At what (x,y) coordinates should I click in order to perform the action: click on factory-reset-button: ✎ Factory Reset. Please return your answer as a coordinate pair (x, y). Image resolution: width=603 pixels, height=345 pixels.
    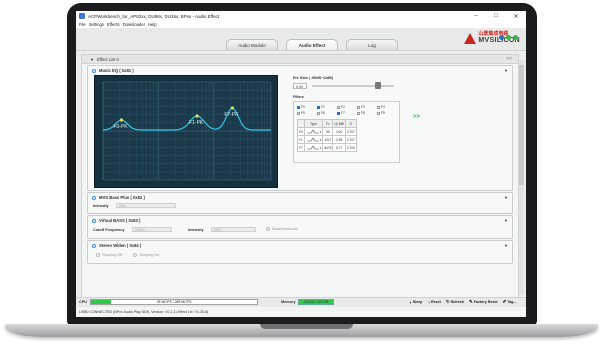
    Looking at the image, I should click on (483, 302).